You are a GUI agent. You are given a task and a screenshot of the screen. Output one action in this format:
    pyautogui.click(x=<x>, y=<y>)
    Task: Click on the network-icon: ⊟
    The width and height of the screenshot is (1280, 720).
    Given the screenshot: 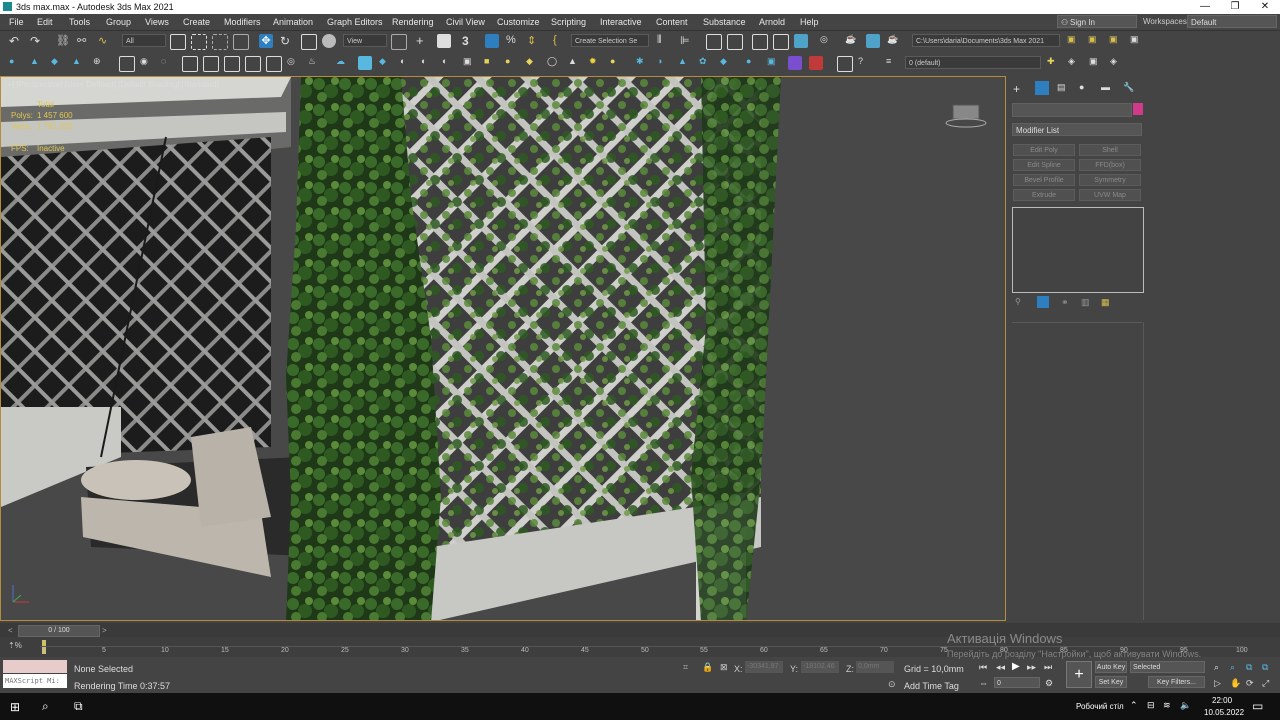 What is the action you would take?
    pyautogui.click(x=1151, y=705)
    